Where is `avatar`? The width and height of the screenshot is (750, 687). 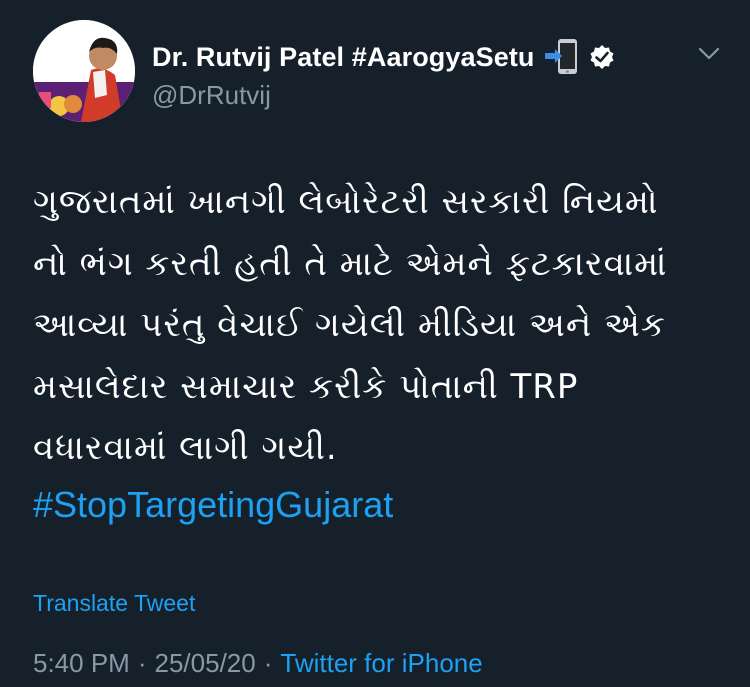
avatar is located at coordinates (84, 71).